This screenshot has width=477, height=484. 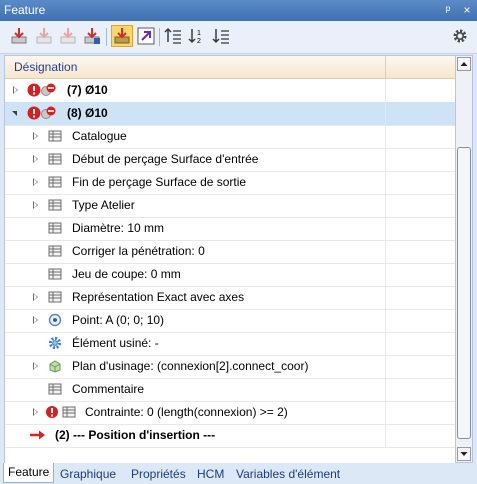 I want to click on scroll-up-button, so click(x=464, y=64).